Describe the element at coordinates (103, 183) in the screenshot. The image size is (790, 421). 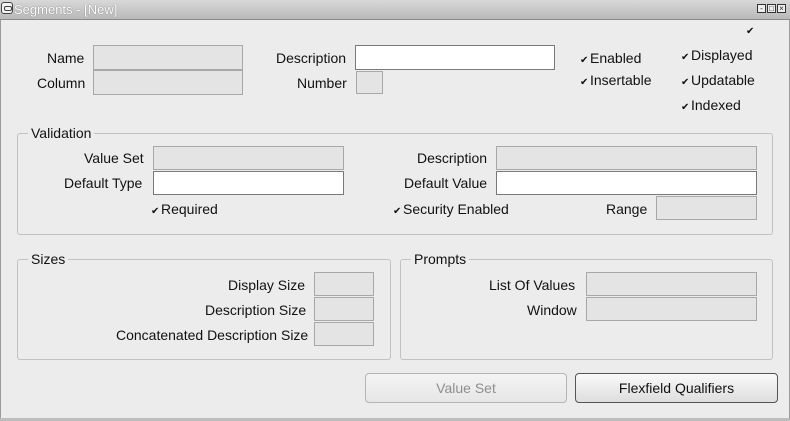
I see `default-type-label: Default Type` at that location.